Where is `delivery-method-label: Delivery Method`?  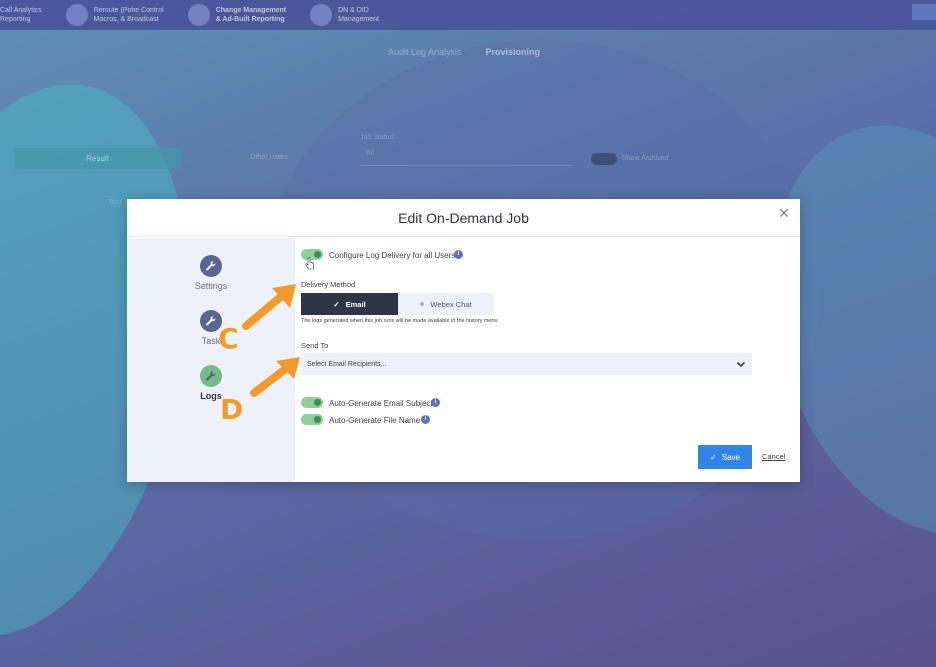 delivery-method-label: Delivery Method is located at coordinates (328, 284).